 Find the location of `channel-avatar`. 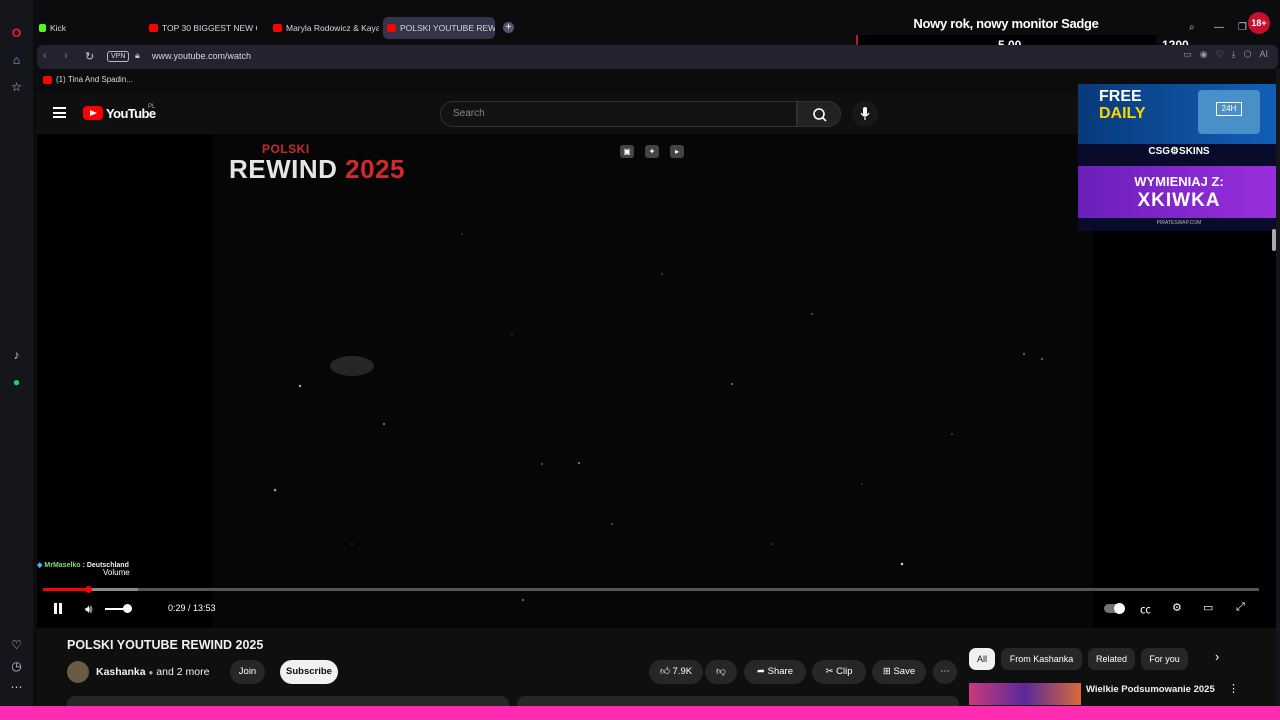

channel-avatar is located at coordinates (78, 672).